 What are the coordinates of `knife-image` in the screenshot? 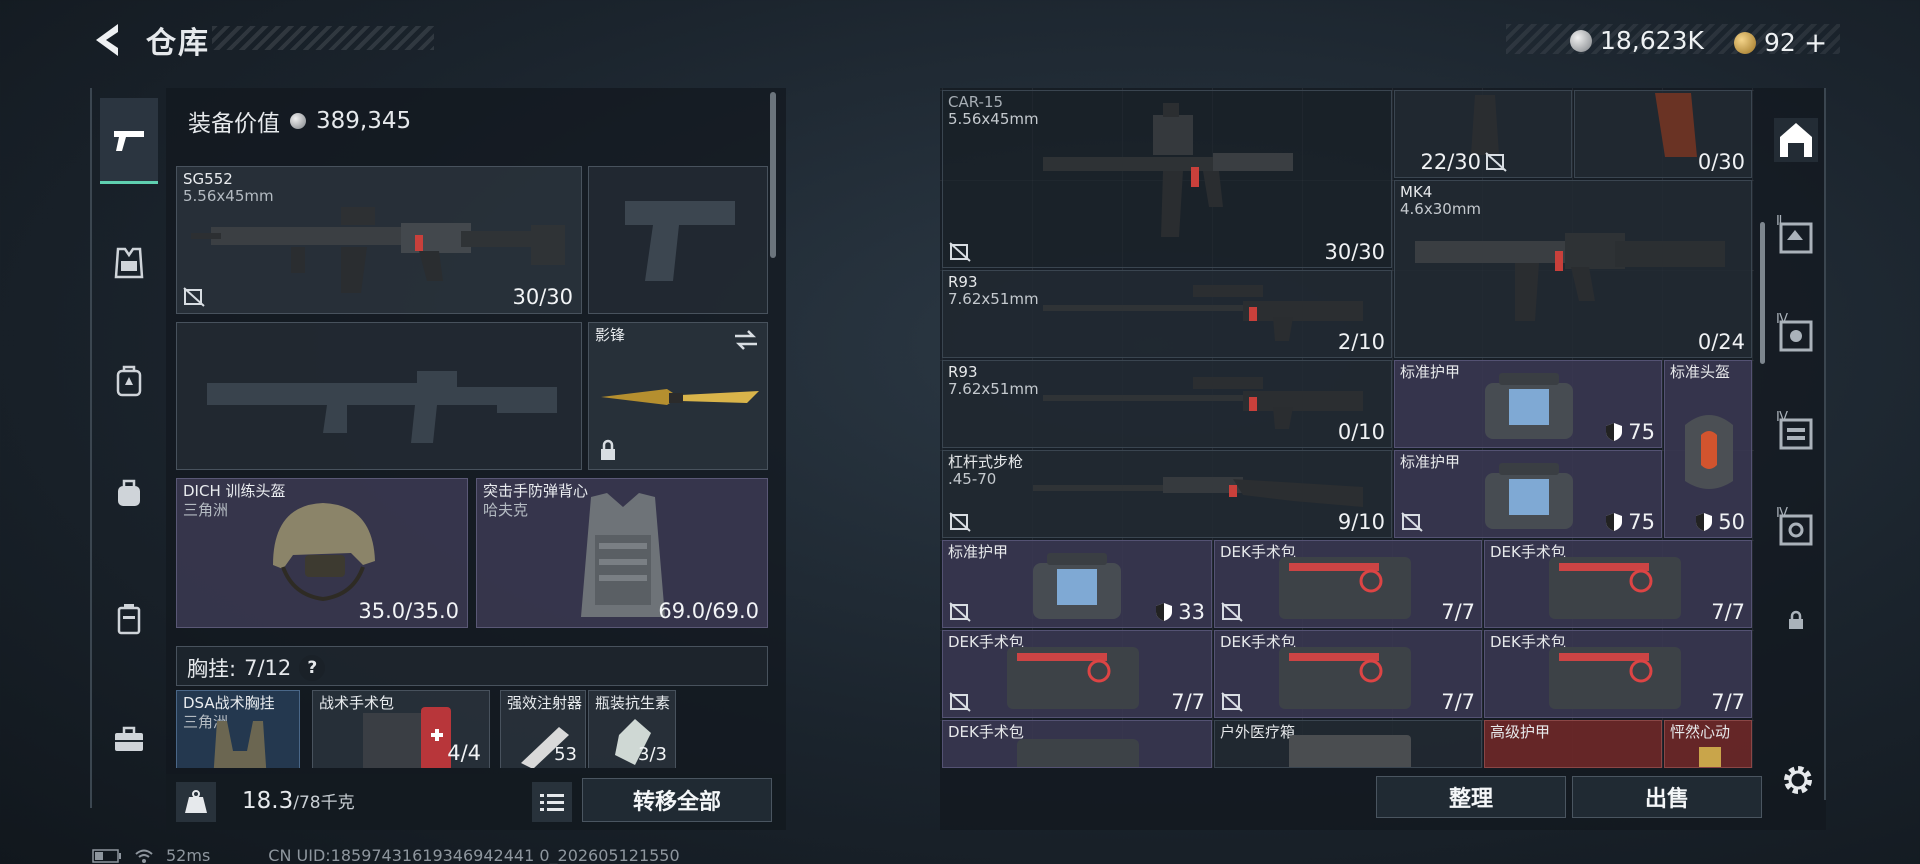 It's located at (680, 397).